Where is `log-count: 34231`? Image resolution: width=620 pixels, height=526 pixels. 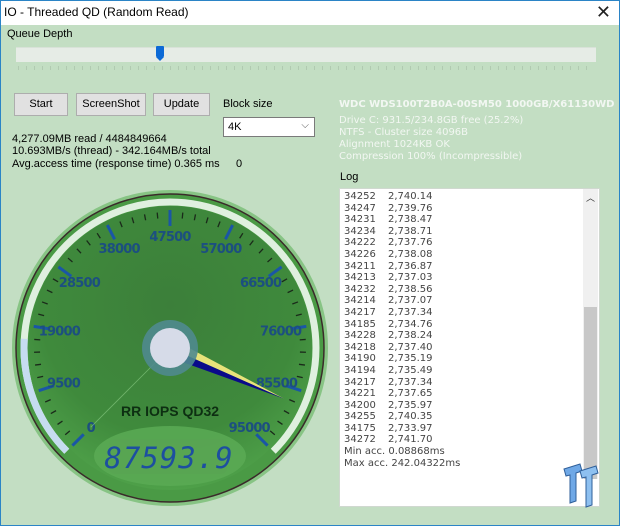 log-count: 34231 is located at coordinates (360, 220).